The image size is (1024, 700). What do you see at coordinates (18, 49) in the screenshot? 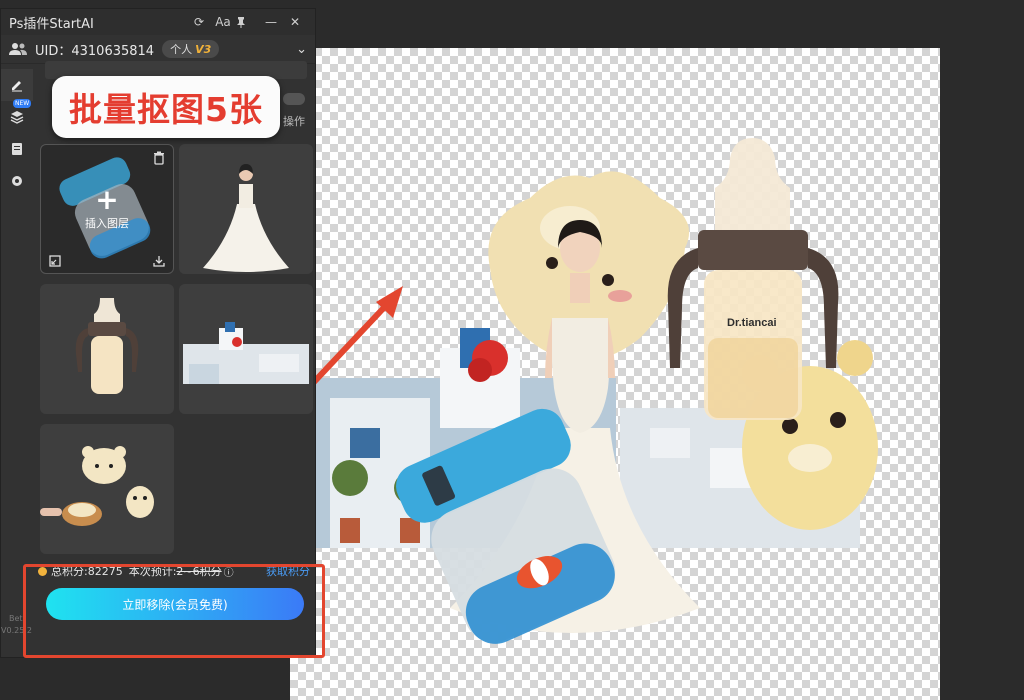
I see `users-icon` at bounding box center [18, 49].